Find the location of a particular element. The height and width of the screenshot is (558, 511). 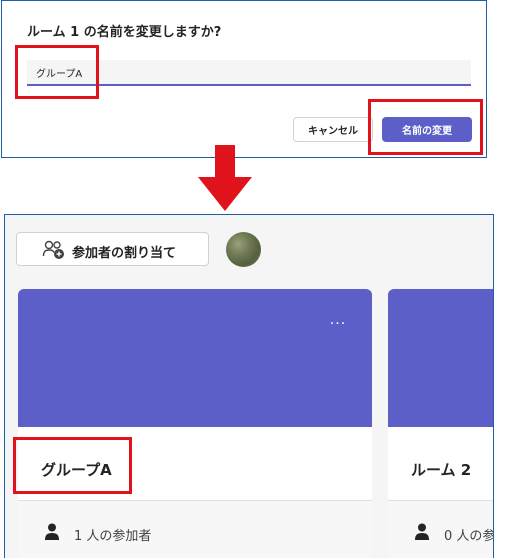

rename-button: 名前の変更 is located at coordinates (427, 129).